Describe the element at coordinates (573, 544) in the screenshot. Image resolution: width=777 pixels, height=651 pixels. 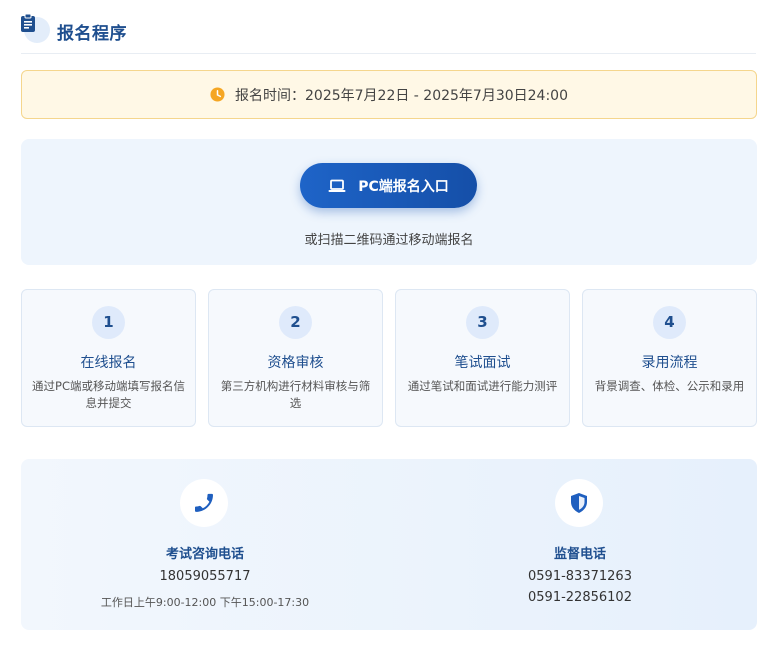
I see `supervise-contact: 监督电话 0591-83371263 0591-22856102` at that location.